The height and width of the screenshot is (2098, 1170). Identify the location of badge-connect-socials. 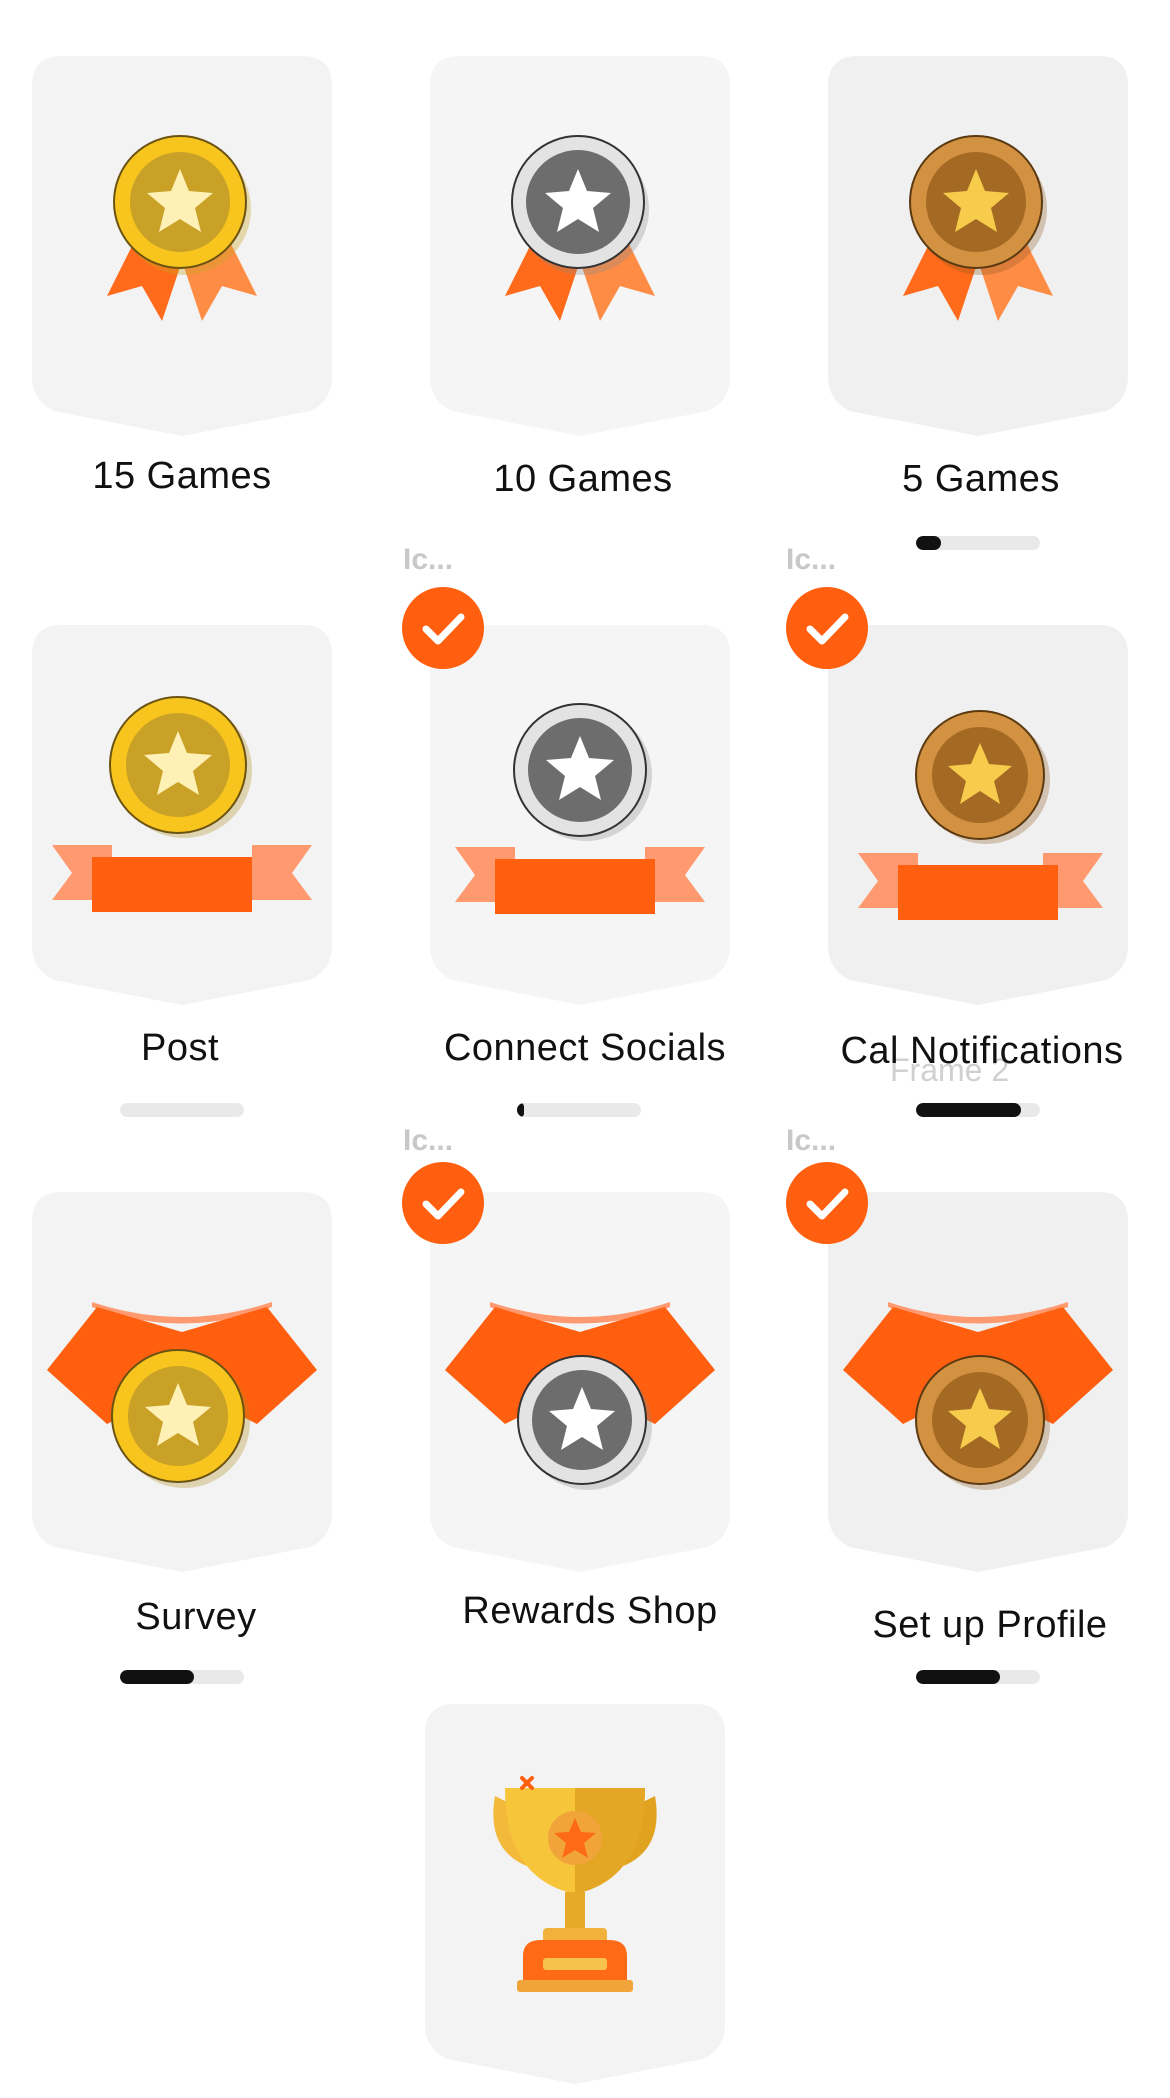
(580, 820).